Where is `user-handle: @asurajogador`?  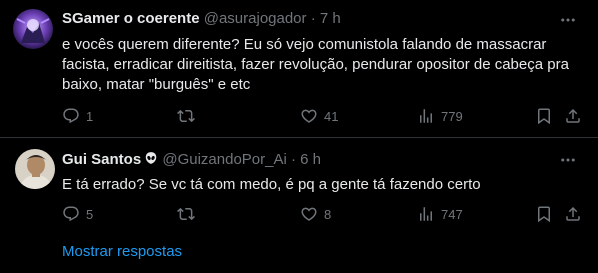 user-handle: @asurajogador is located at coordinates (255, 18).